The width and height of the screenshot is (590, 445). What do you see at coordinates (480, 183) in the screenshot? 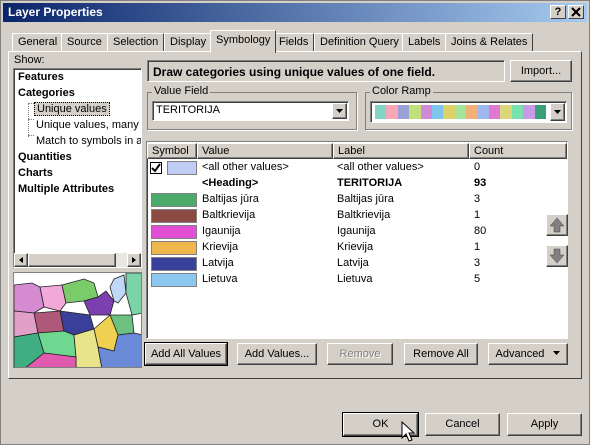
I see `cell-count: 93` at bounding box center [480, 183].